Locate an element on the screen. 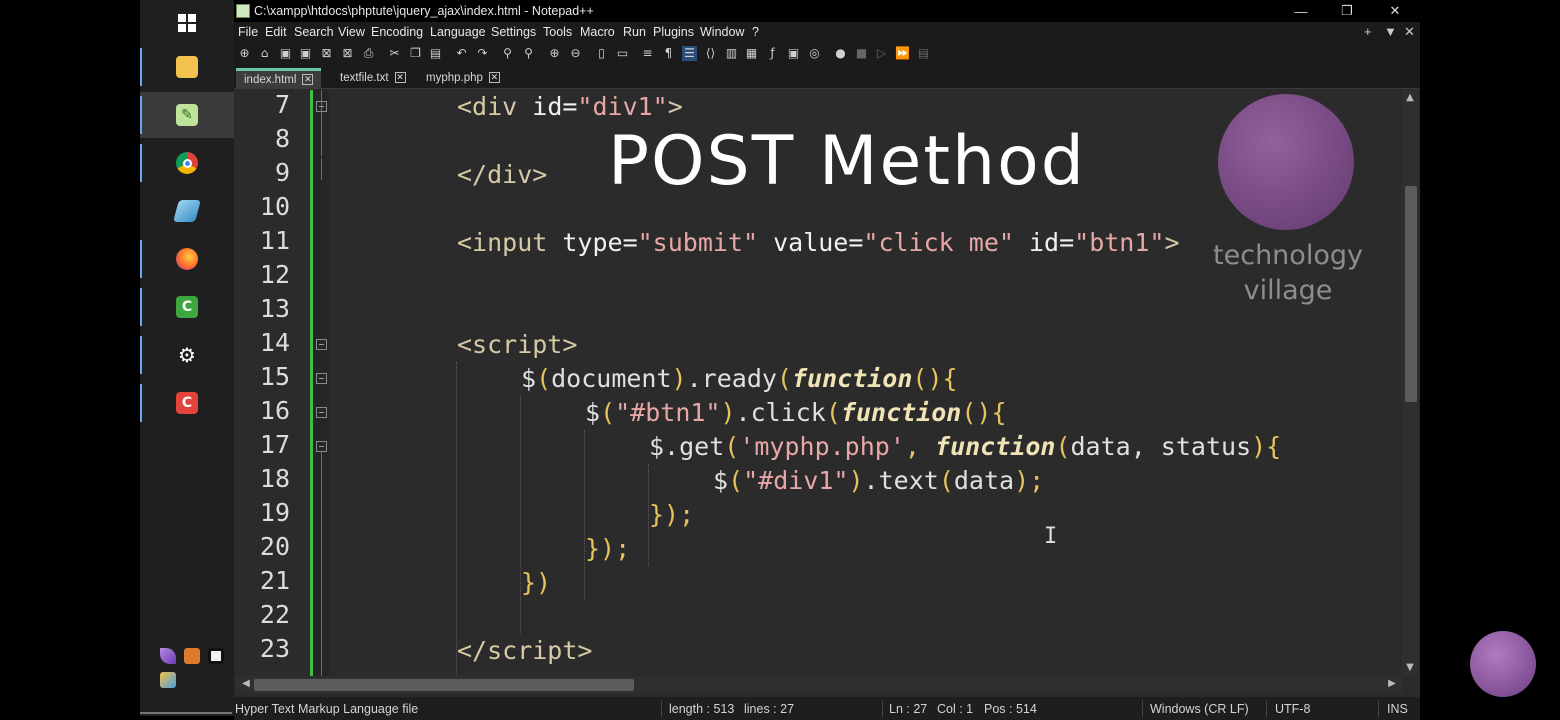 The width and height of the screenshot is (1560, 720). status-column: Col : 1 is located at coordinates (955, 709).